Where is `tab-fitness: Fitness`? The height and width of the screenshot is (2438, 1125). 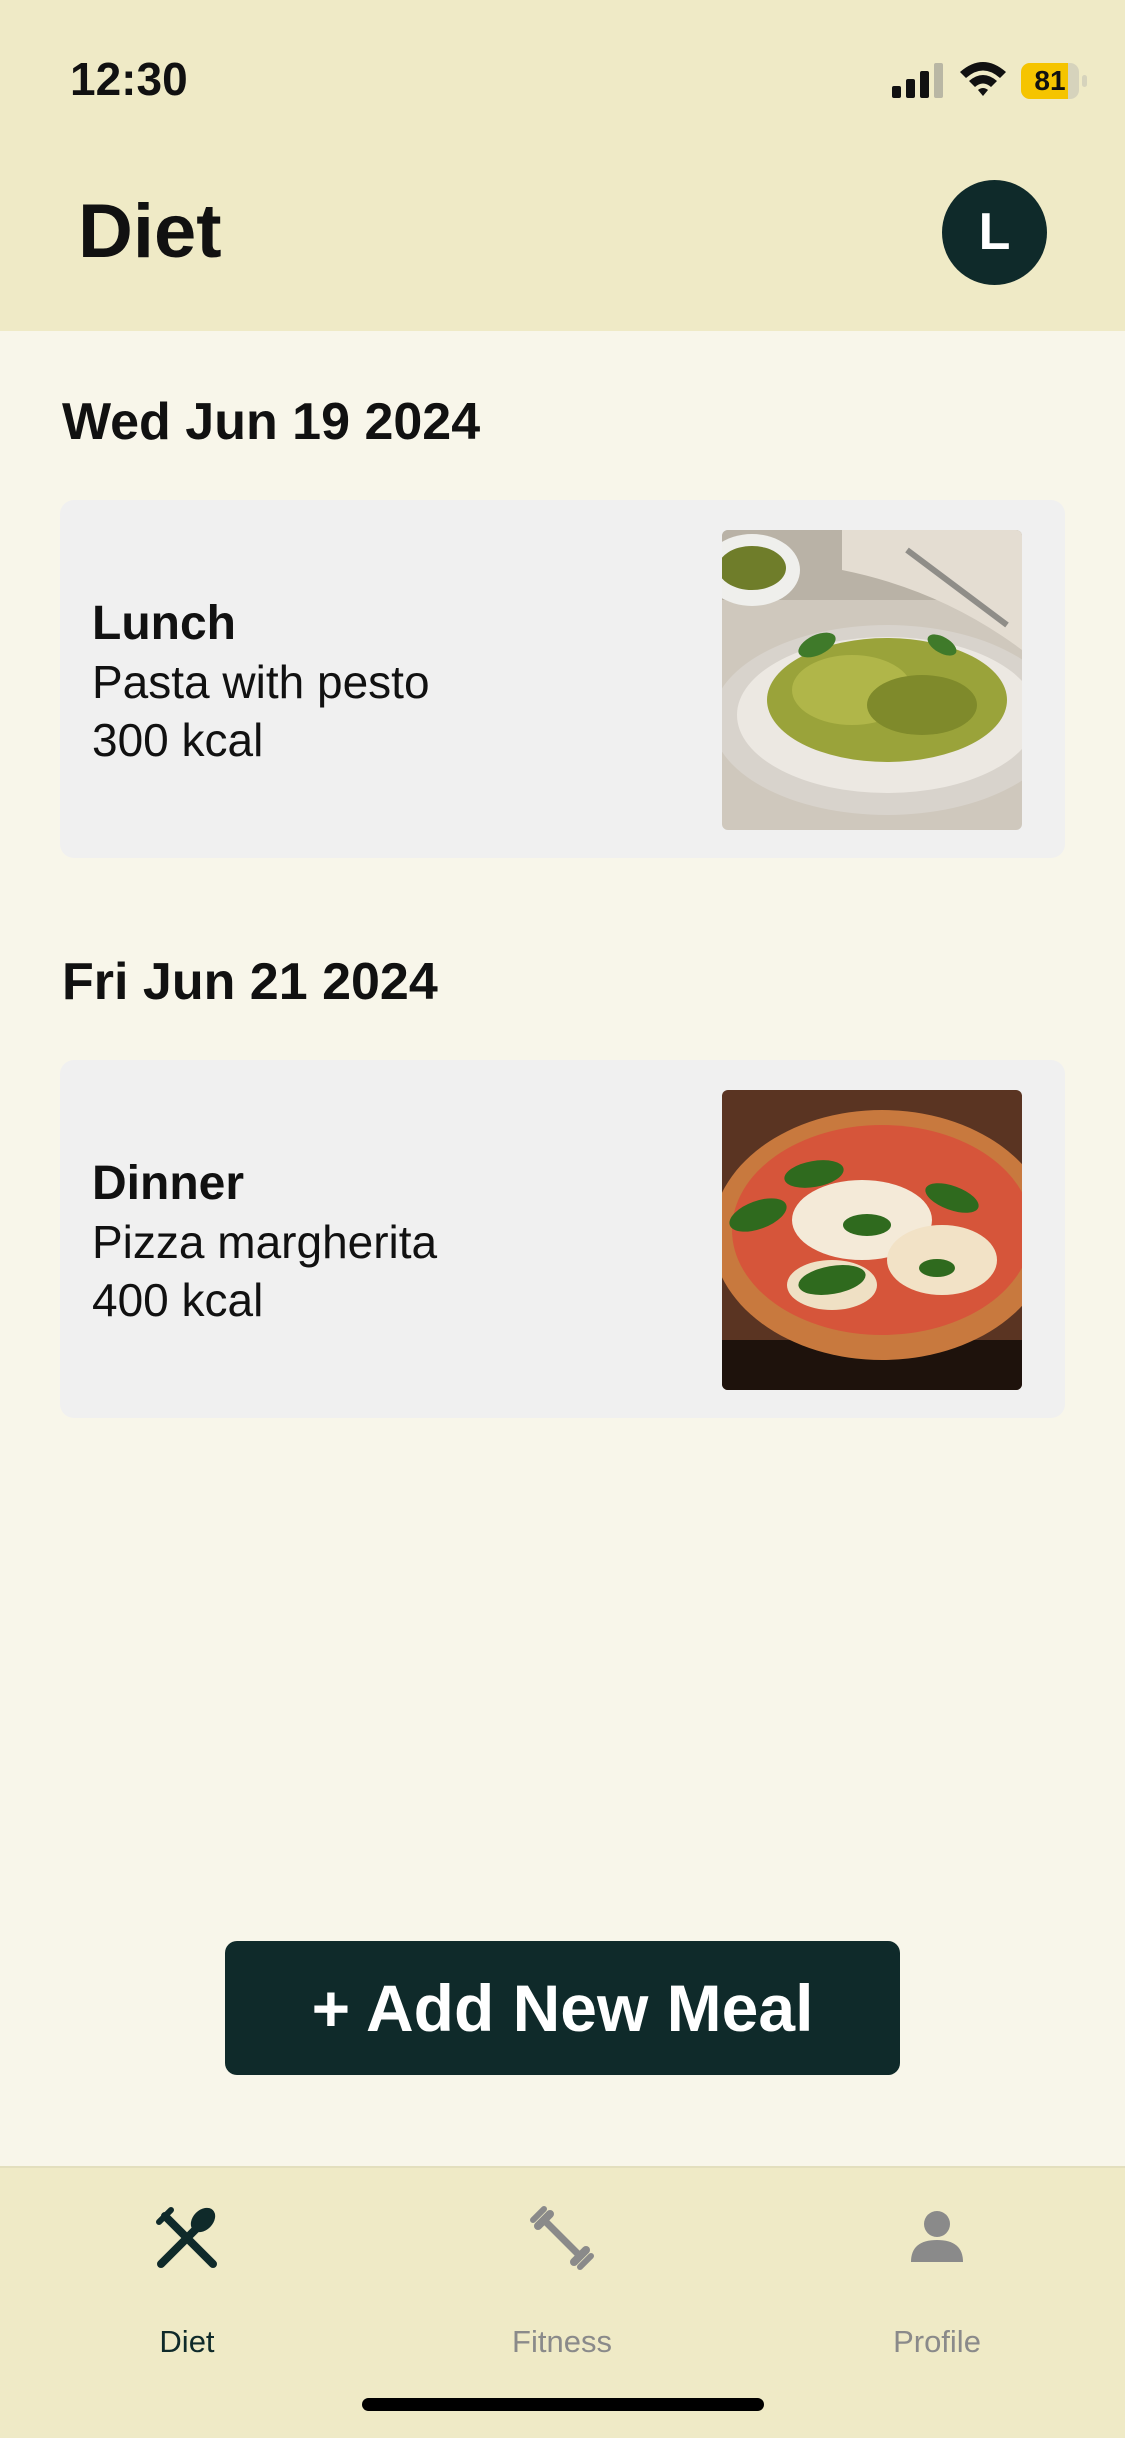 tab-fitness: Fitness is located at coordinates (562, 2268).